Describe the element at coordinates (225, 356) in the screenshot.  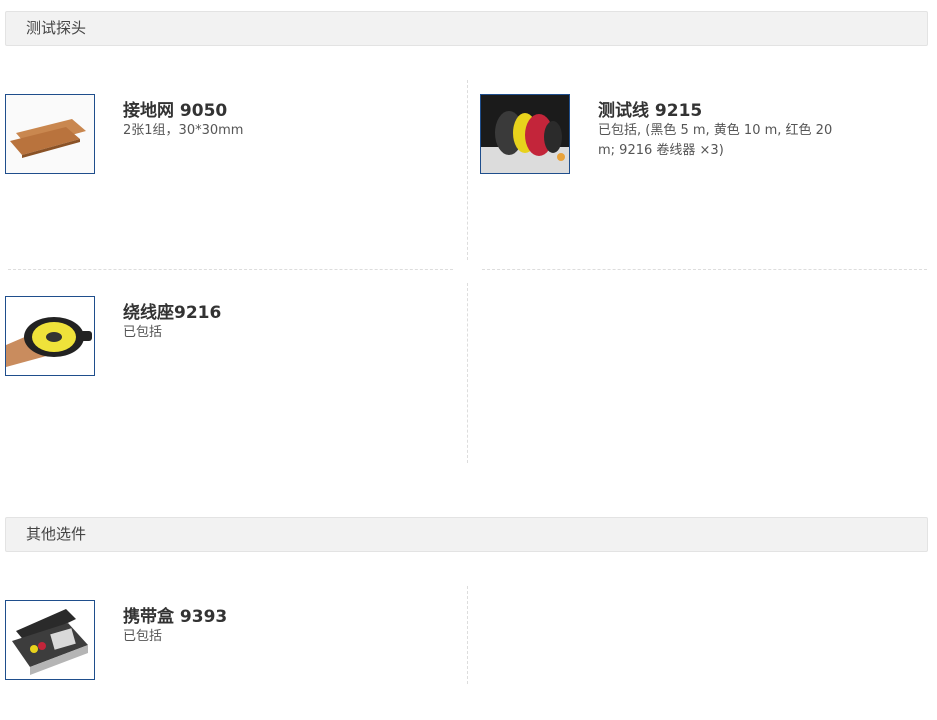
I see `product-item-9216: 绕线座9216 已包括` at that location.